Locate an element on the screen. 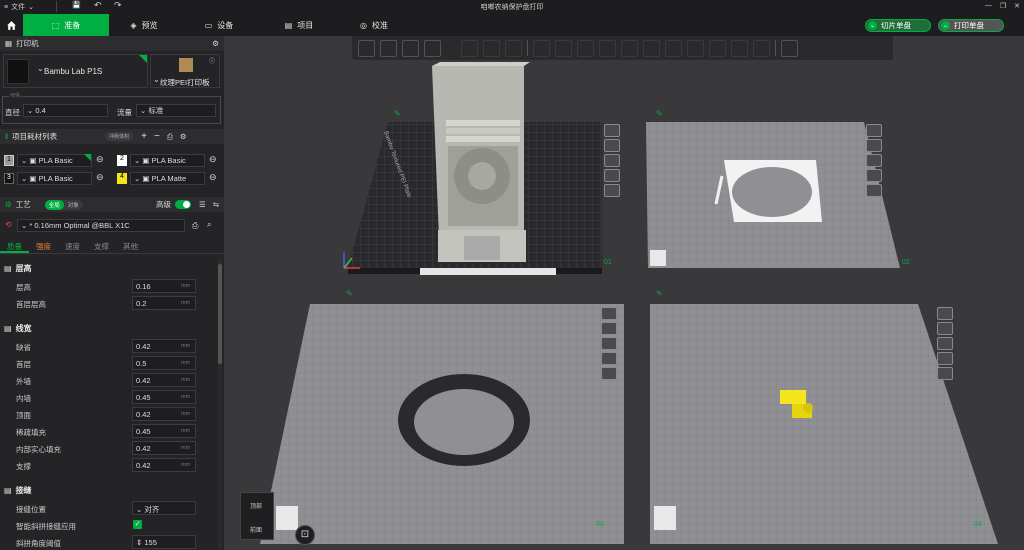  view-cube-top-face: 顶部 is located at coordinates (256, 505).